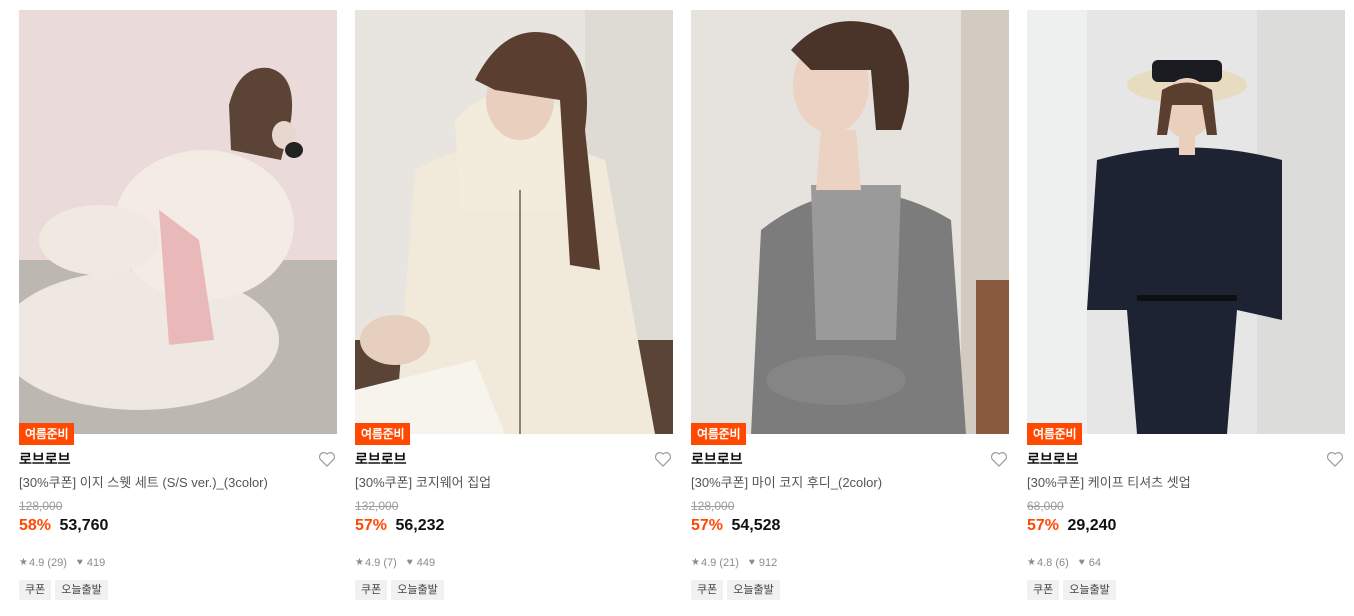  What do you see at coordinates (1044, 563) in the screenshot?
I see `rating-value: 4.8` at bounding box center [1044, 563].